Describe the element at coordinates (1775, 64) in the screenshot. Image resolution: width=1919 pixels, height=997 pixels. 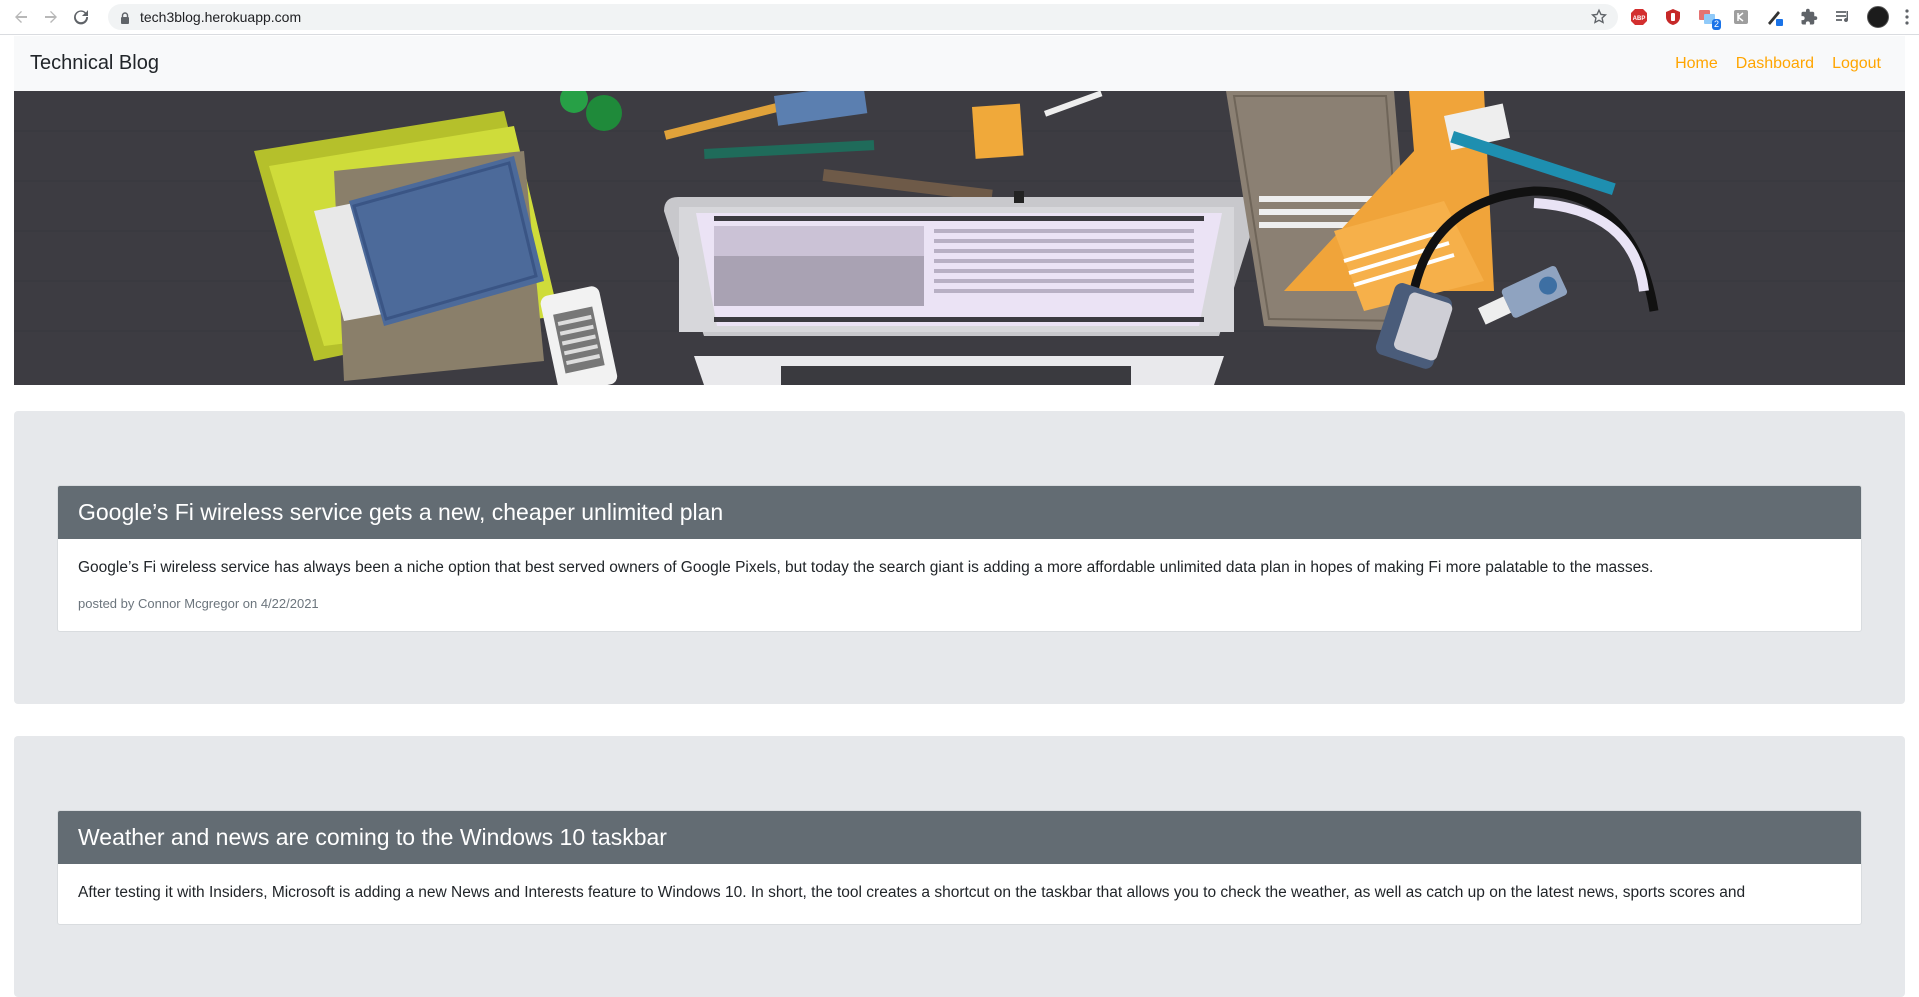
I see `nav-link-dashboard: Dashboard` at that location.